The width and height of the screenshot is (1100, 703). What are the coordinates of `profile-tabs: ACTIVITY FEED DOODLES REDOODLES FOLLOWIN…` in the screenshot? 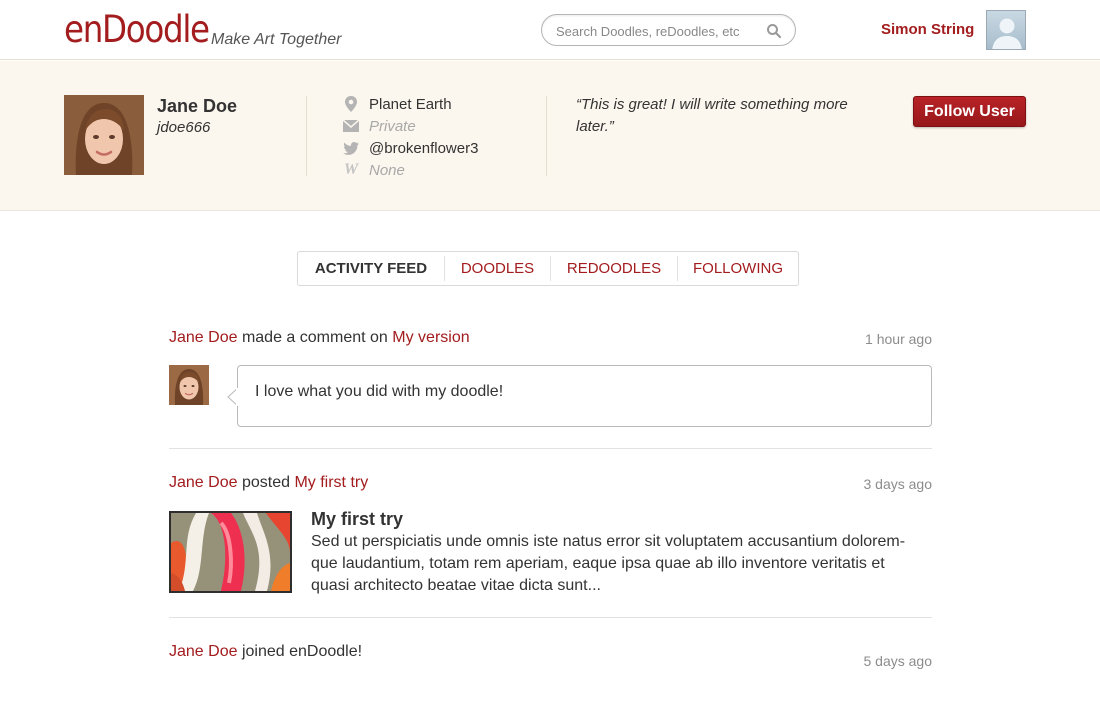 It's located at (548, 268).